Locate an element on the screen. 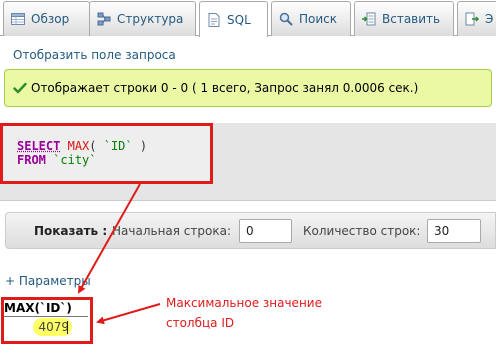 Image resolution: width=496 pixels, height=345 pixels. insert-icon is located at coordinates (369, 19).